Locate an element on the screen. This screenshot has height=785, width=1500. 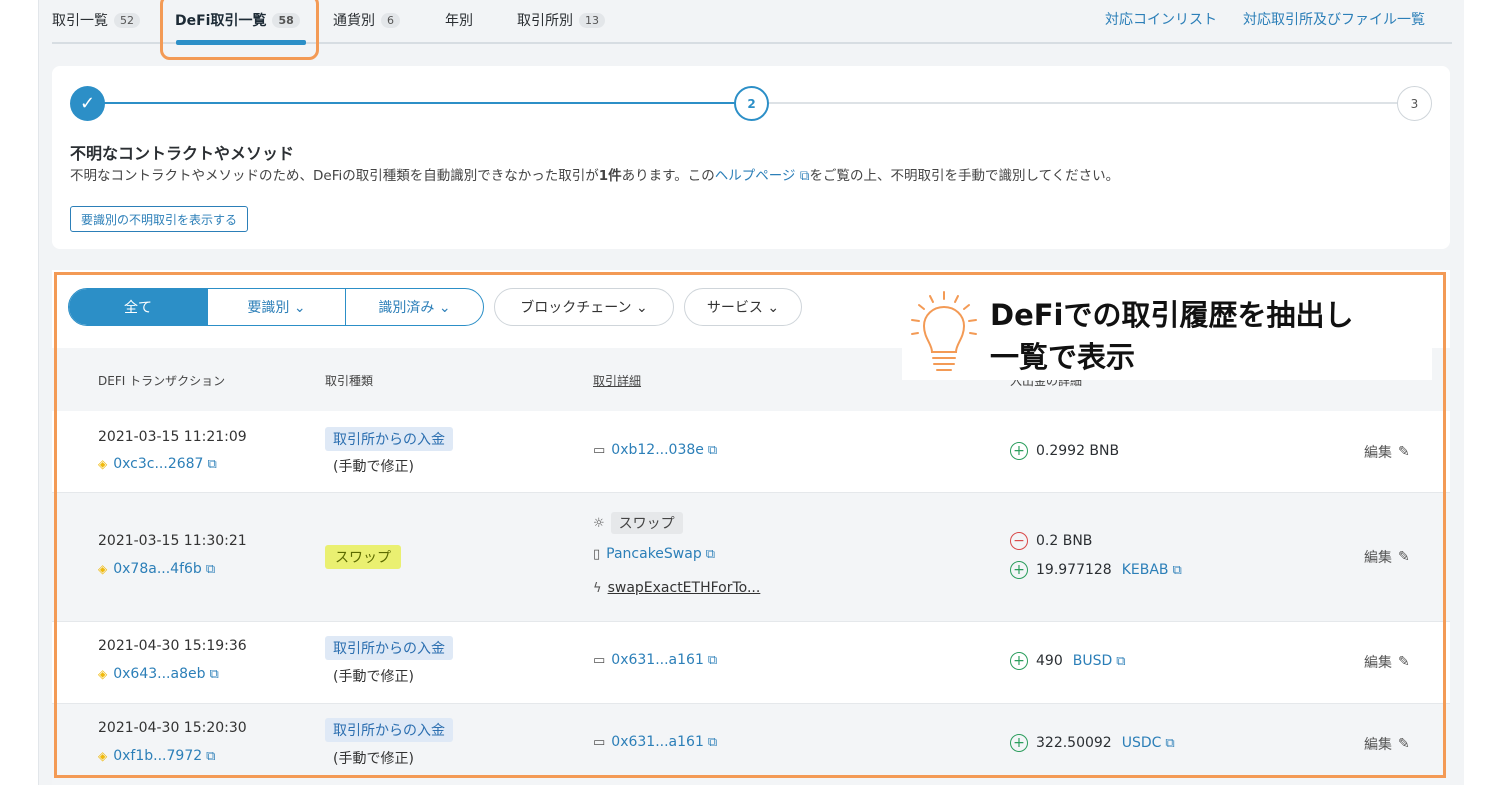
edit-label: 編集 is located at coordinates (1378, 663).